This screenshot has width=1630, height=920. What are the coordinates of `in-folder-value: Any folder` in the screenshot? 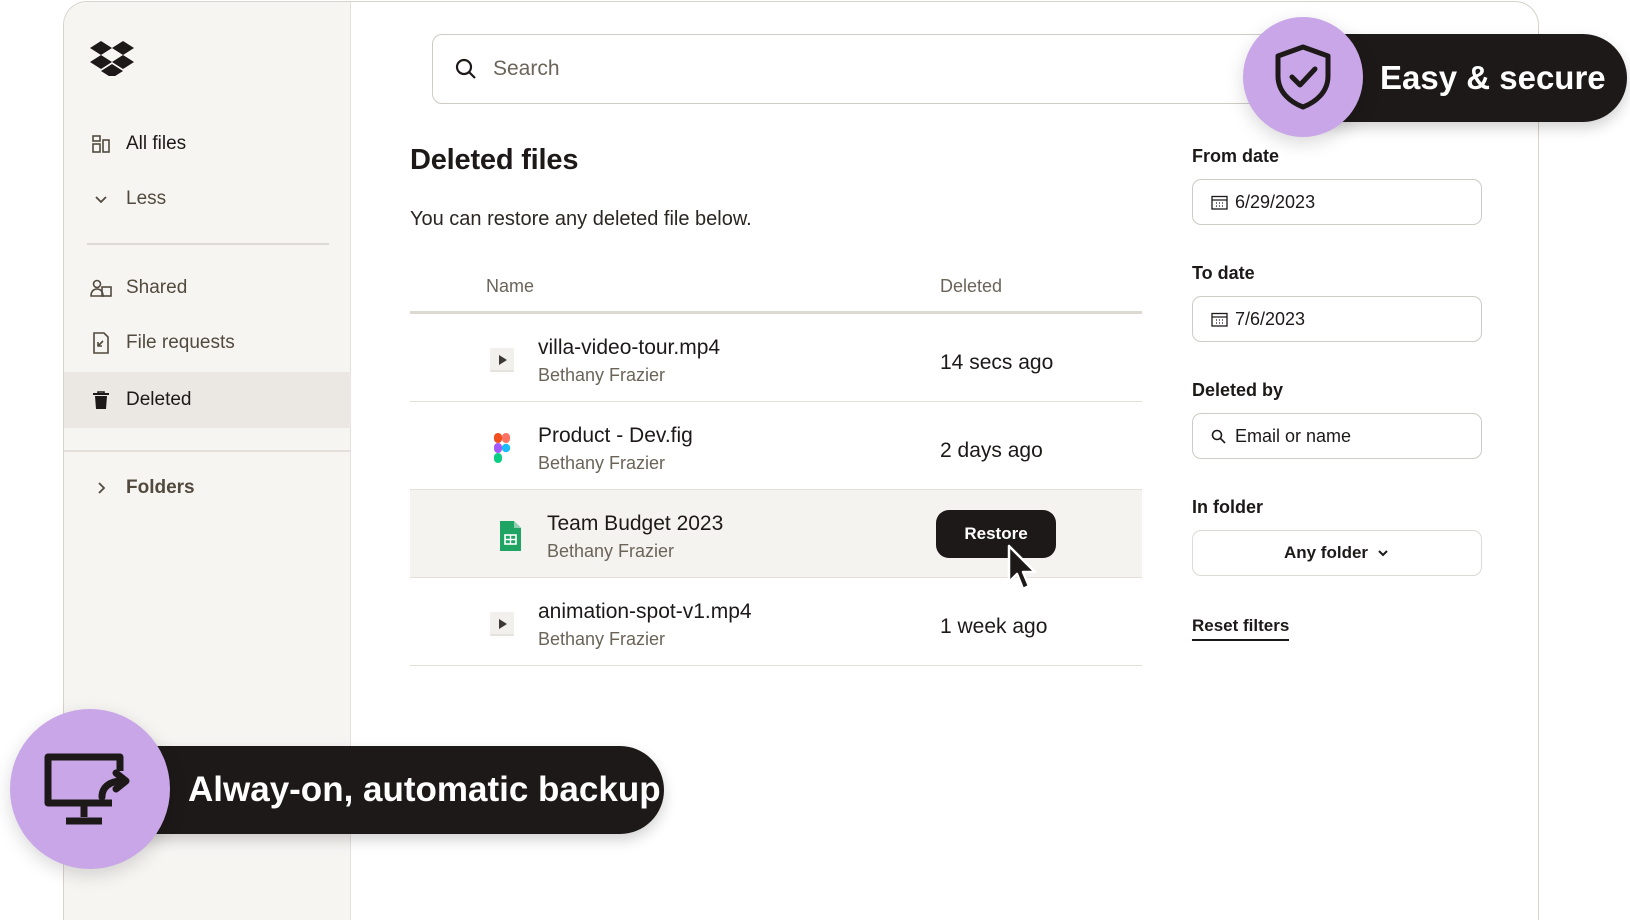 It's located at (1326, 552).